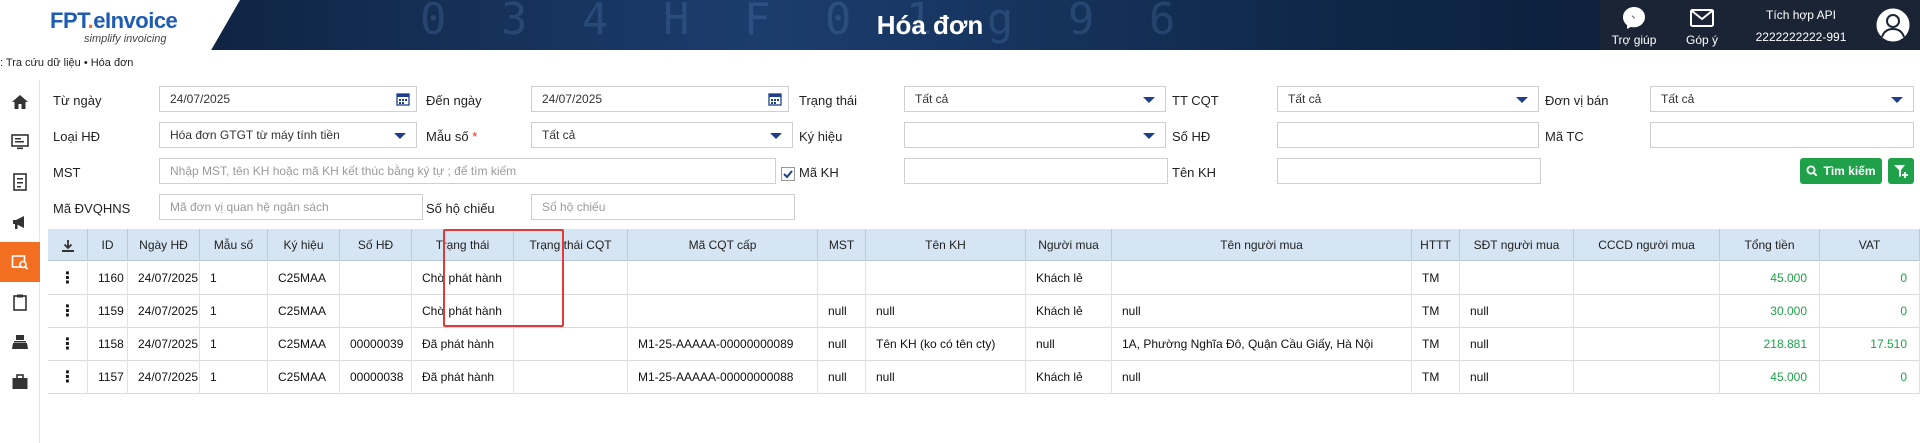 Image resolution: width=1920 pixels, height=443 pixels. I want to click on cell-id: 1160, so click(108, 278).